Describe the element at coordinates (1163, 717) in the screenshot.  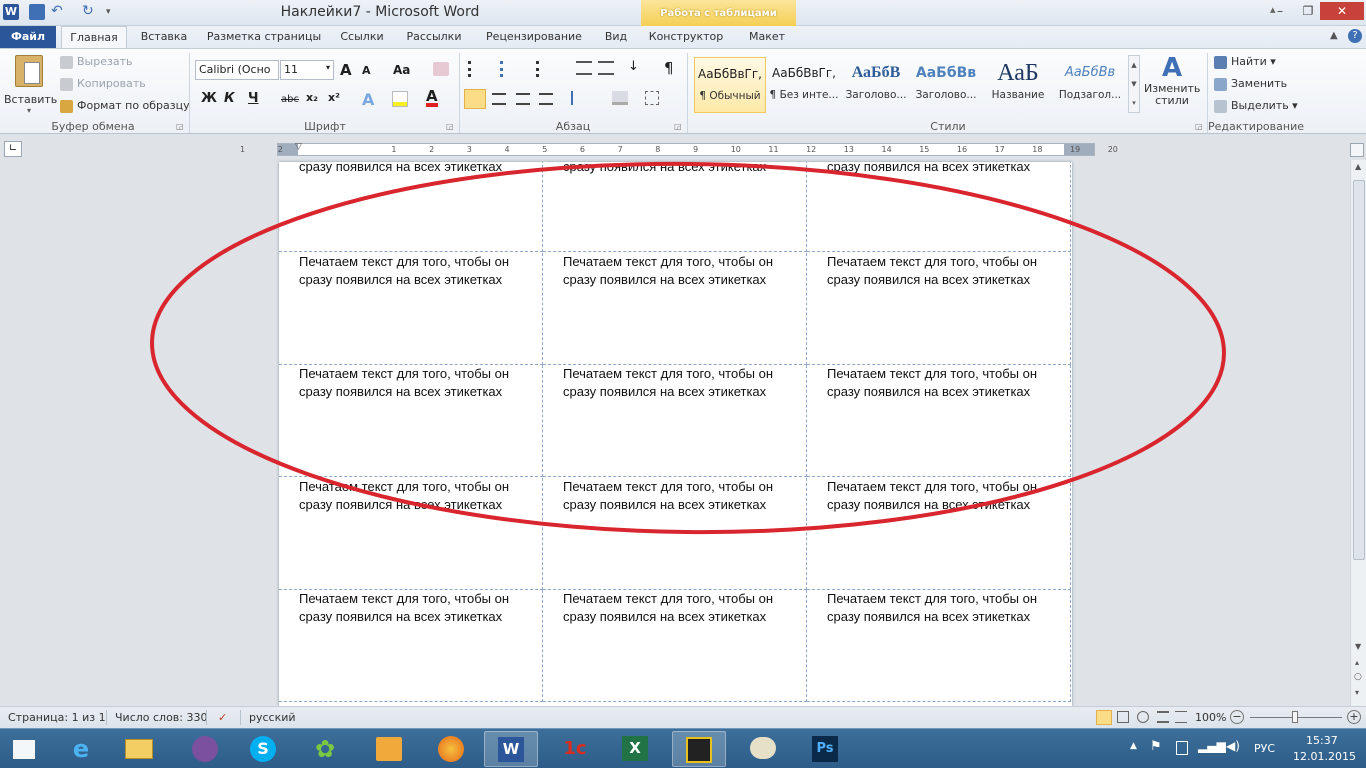
I see `outline-view-icon` at that location.